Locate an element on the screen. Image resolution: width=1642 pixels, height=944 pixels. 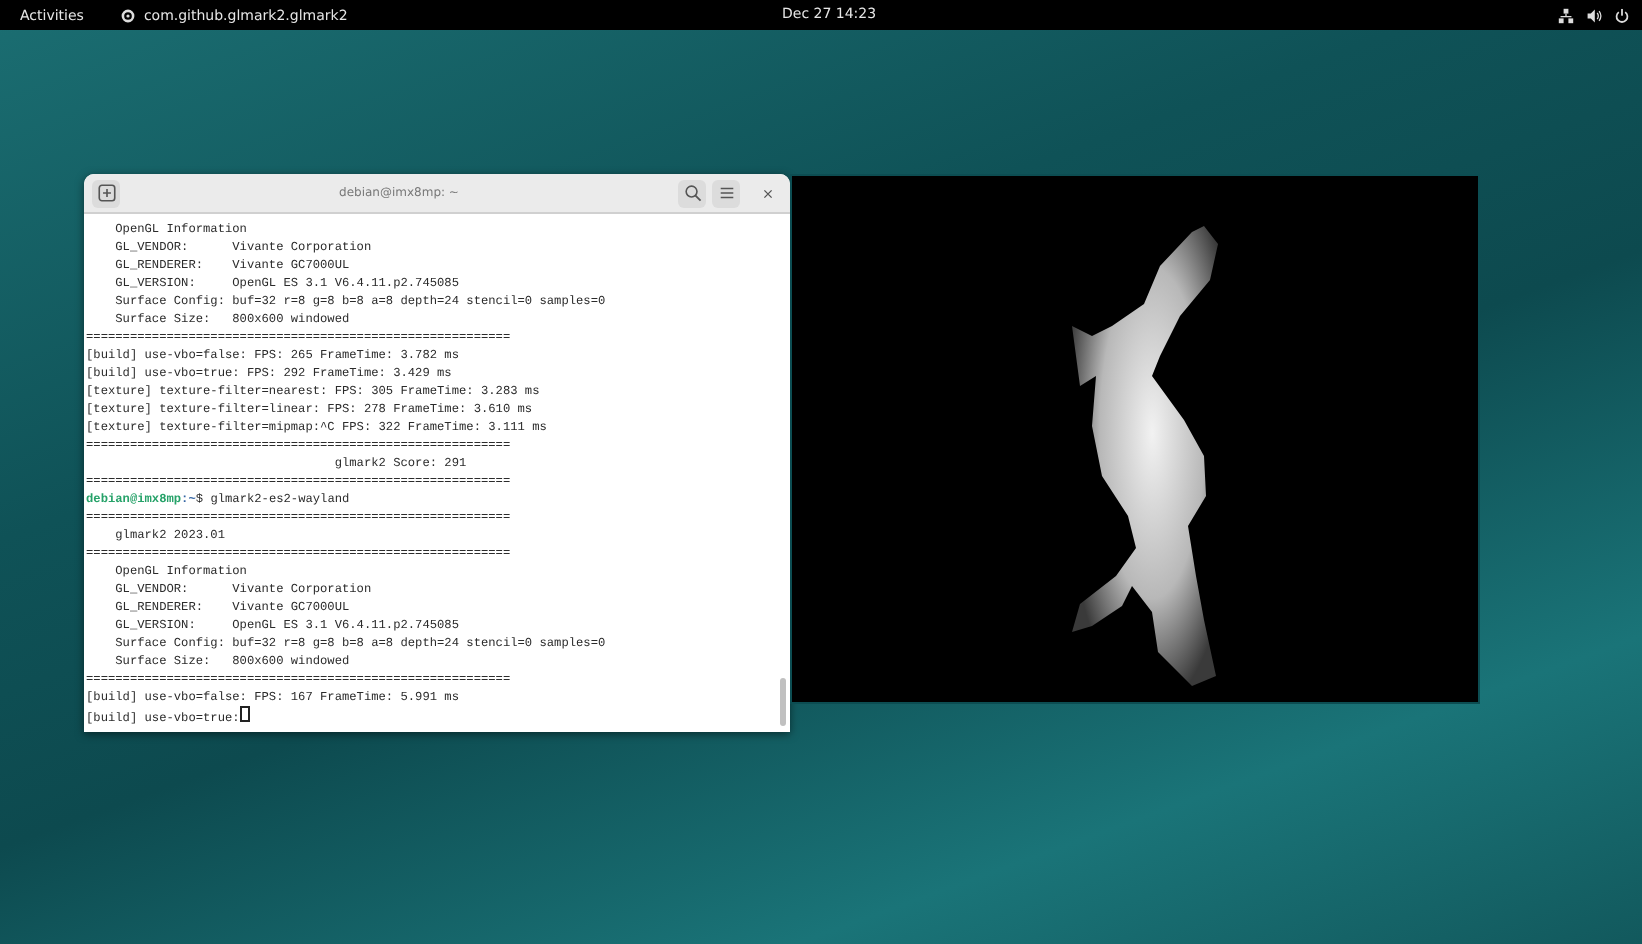
menu-icon is located at coordinates (726, 193).